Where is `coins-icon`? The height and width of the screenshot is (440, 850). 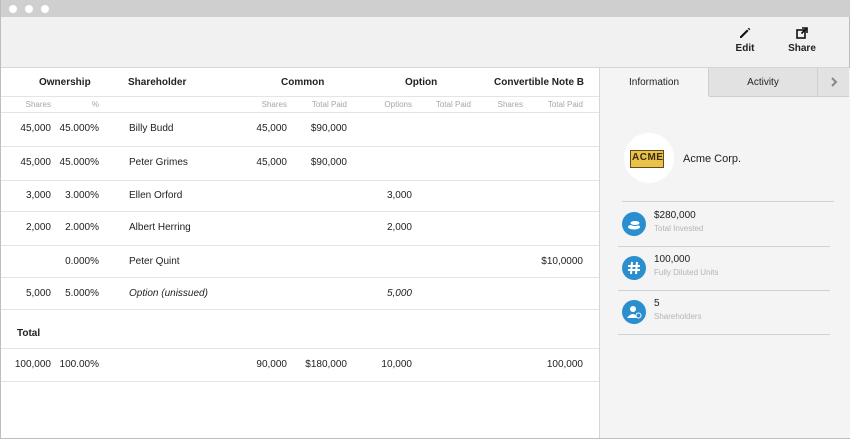
coins-icon is located at coordinates (634, 224).